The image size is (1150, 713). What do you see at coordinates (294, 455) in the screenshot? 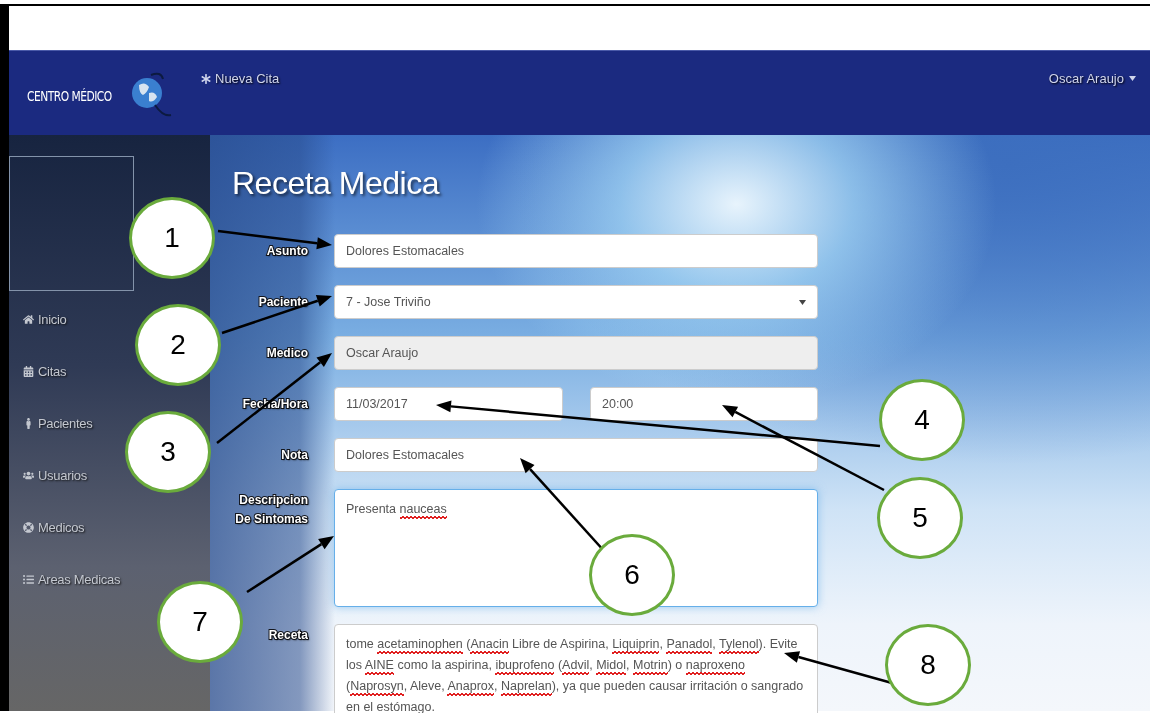
I see `field-label: Nota` at bounding box center [294, 455].